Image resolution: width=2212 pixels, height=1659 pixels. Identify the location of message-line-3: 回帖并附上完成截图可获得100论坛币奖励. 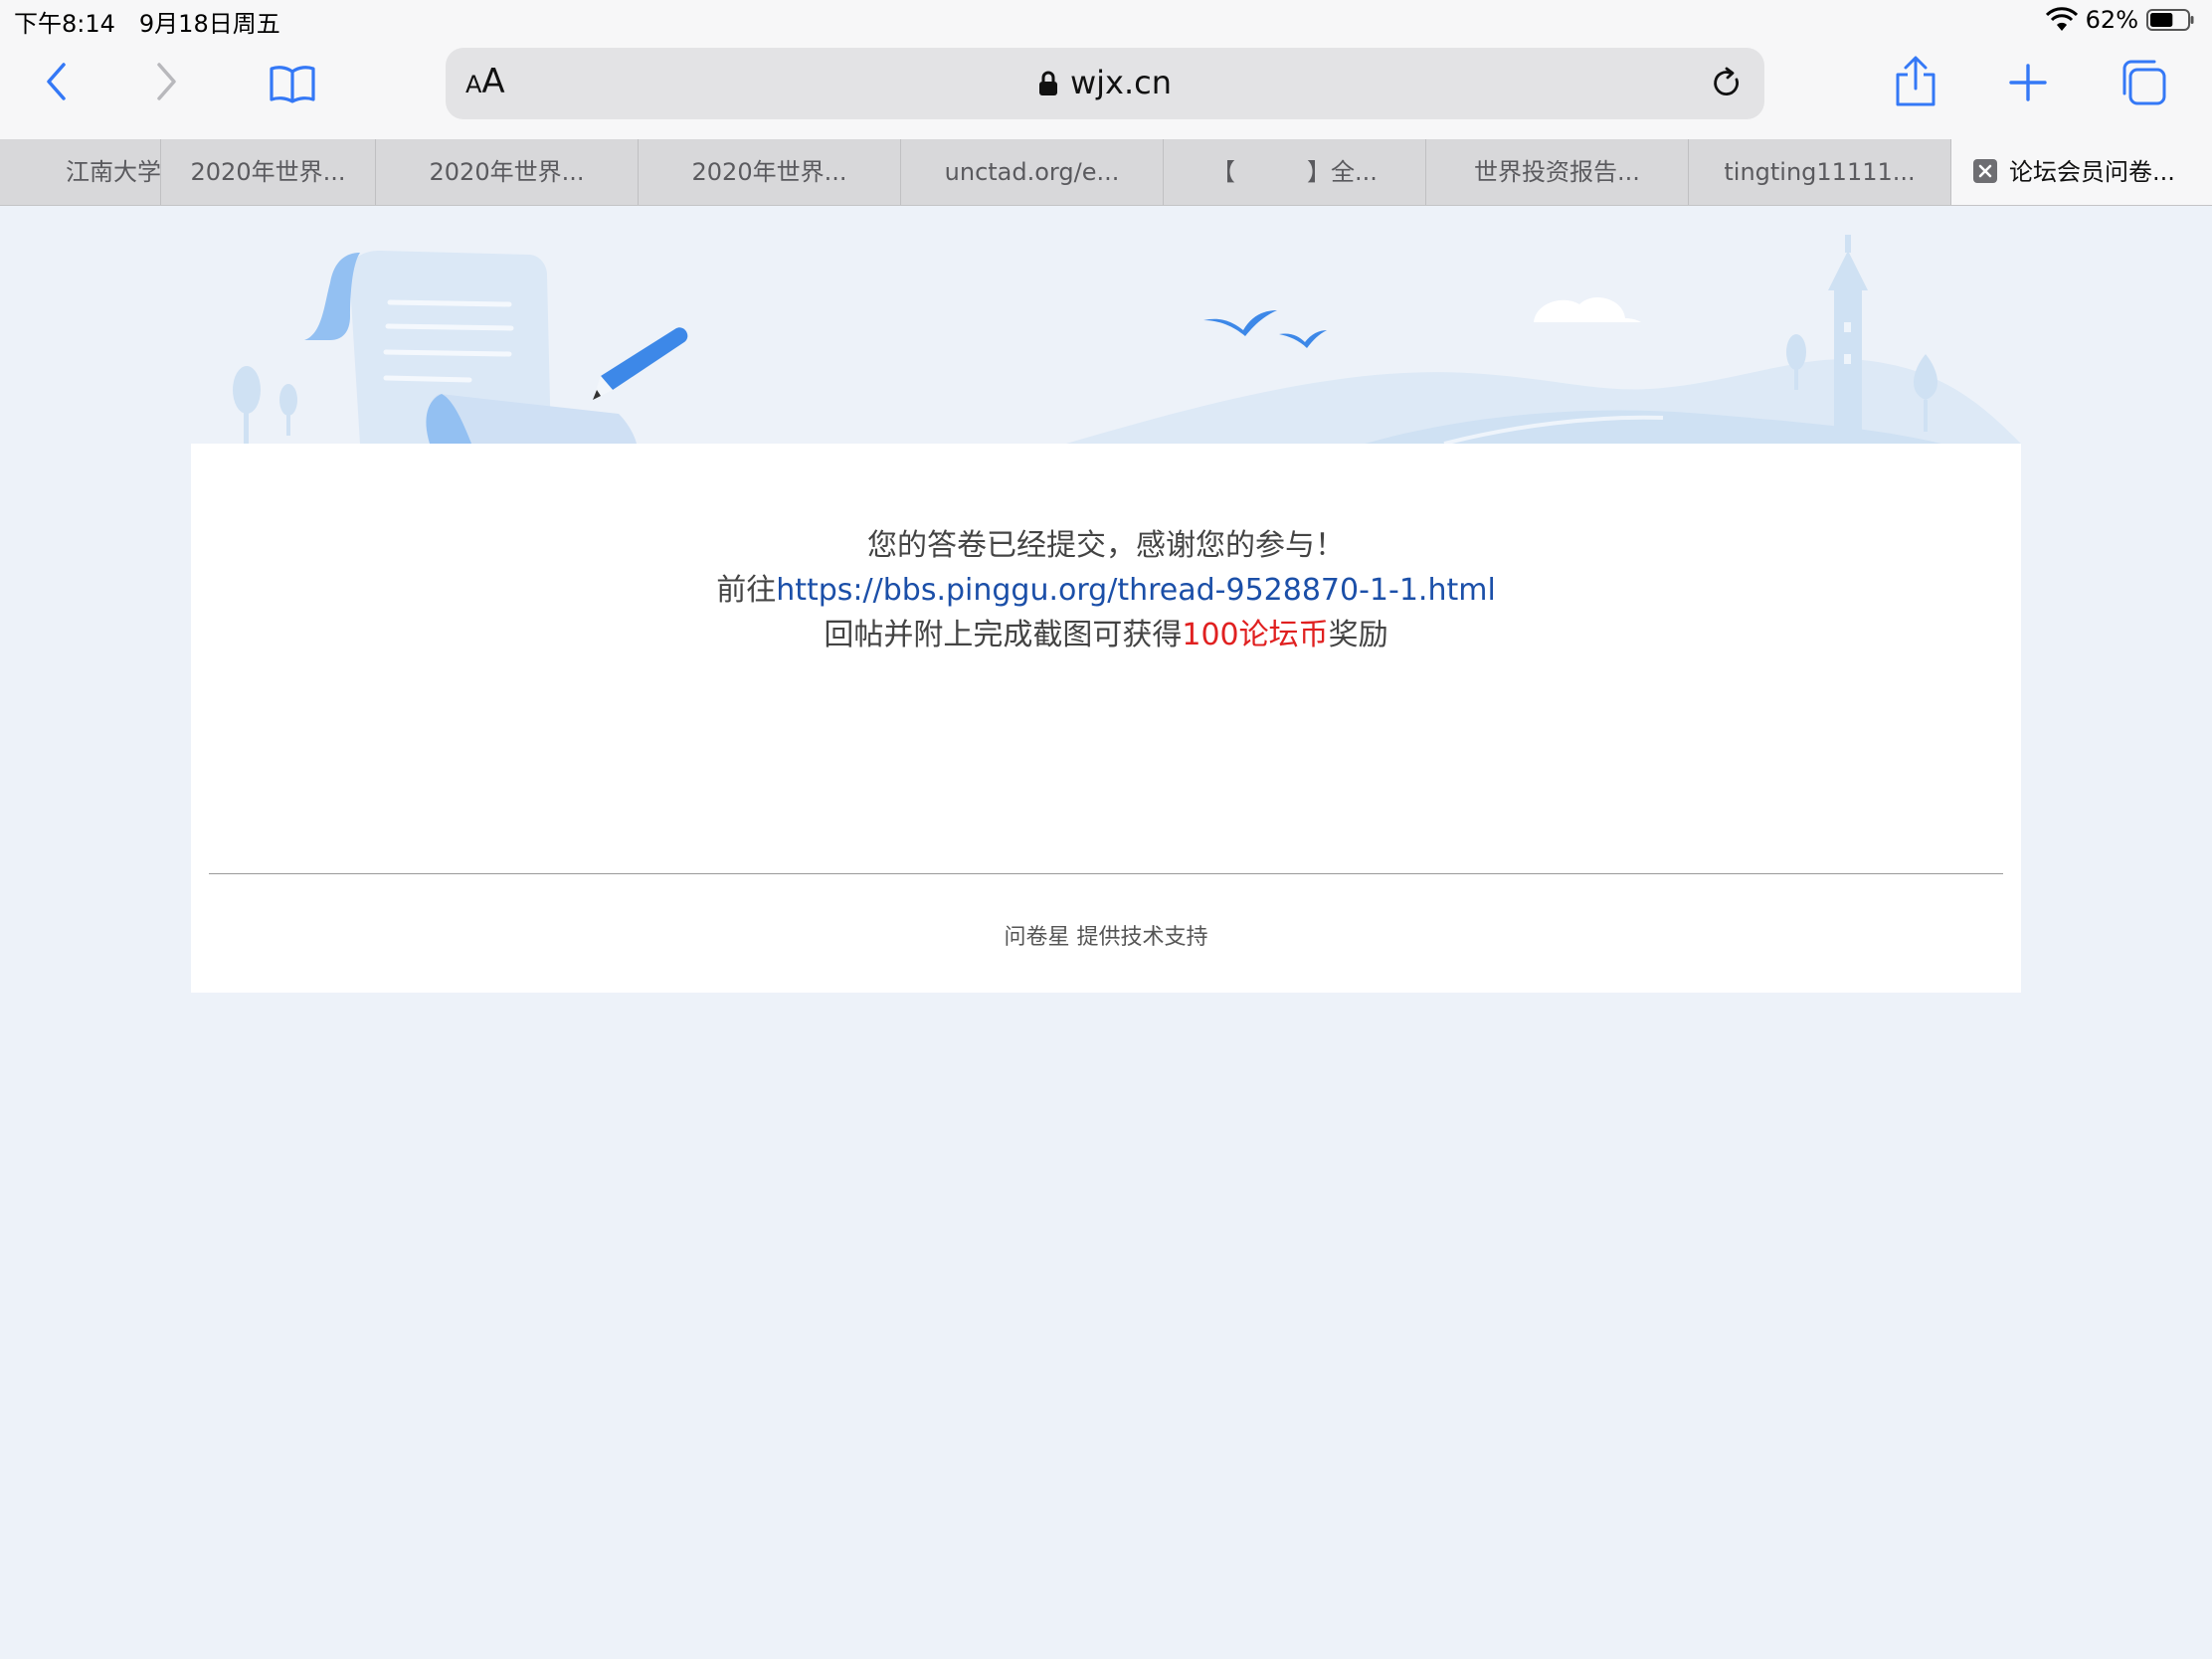
(1106, 635).